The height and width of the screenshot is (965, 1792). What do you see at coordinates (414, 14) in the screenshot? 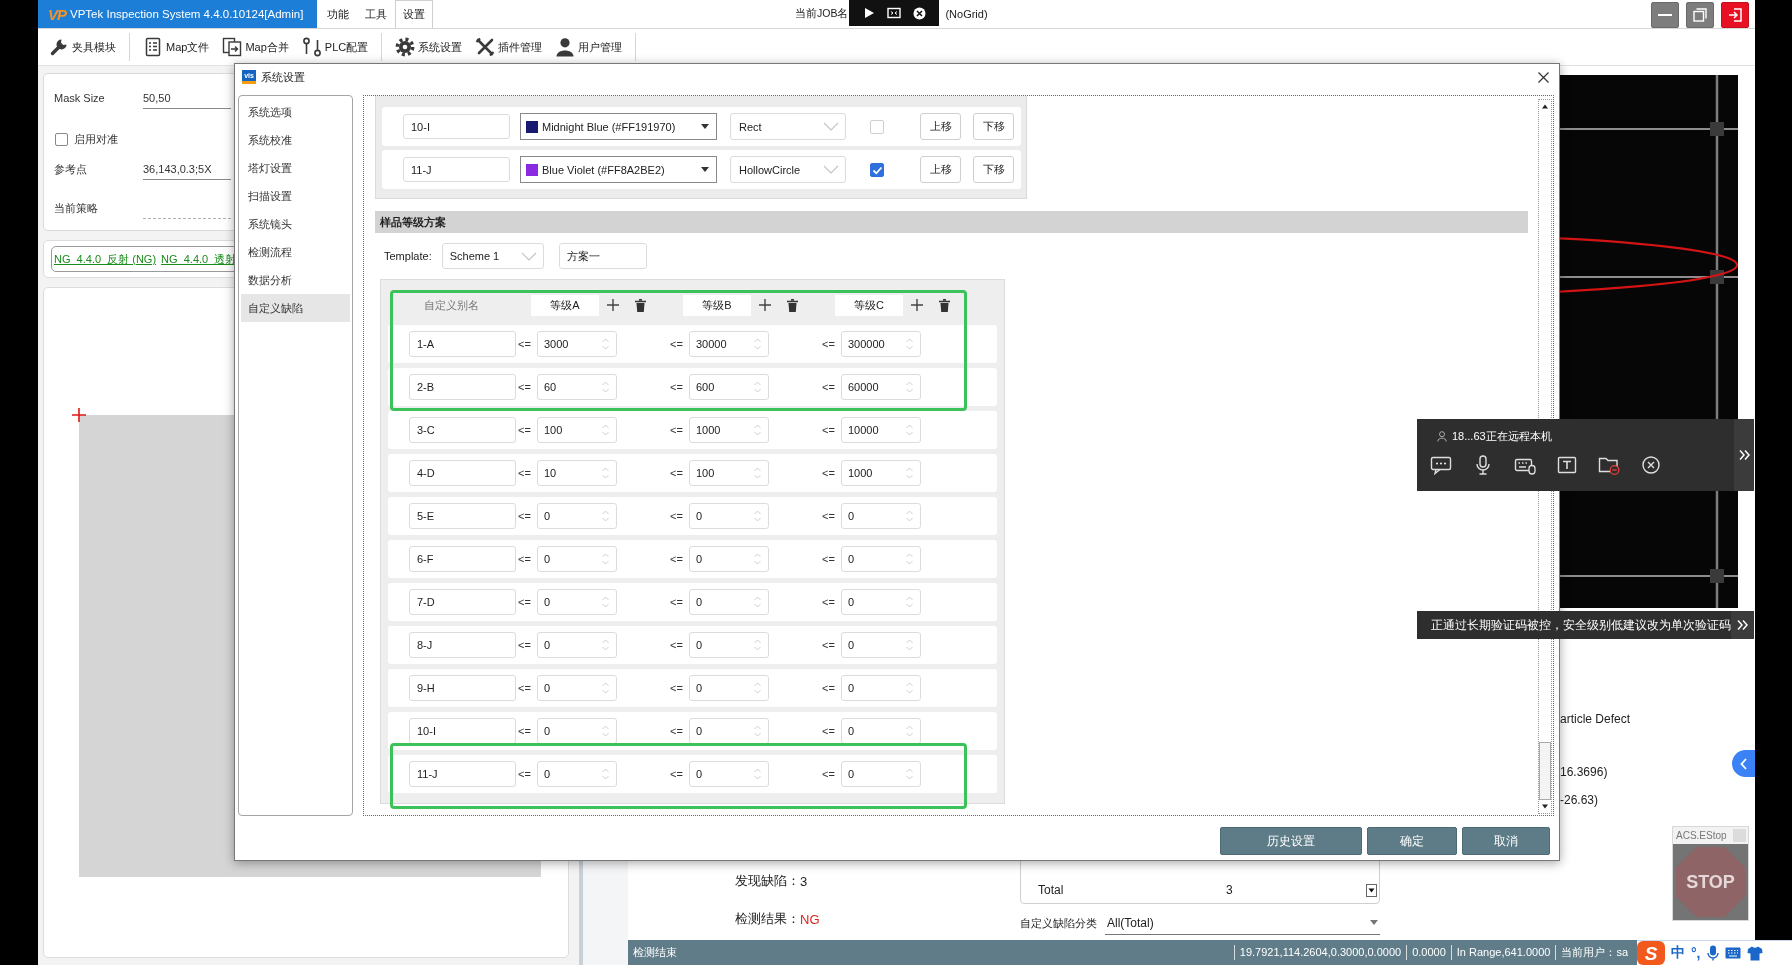
I see `menu-tab: 设置` at bounding box center [414, 14].